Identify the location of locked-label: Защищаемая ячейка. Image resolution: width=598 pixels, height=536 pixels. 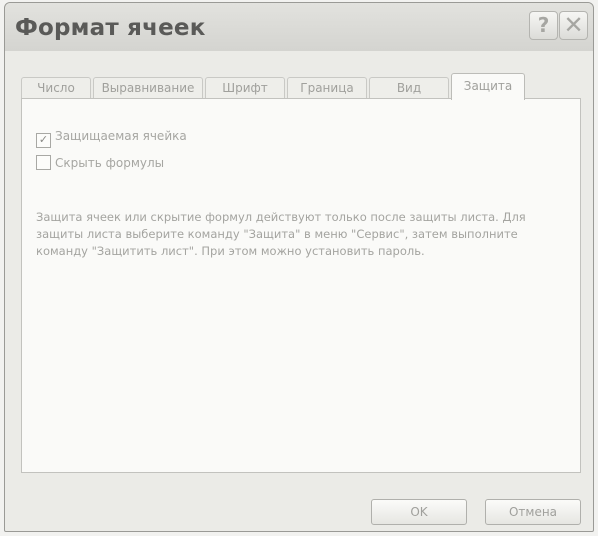
(121, 136).